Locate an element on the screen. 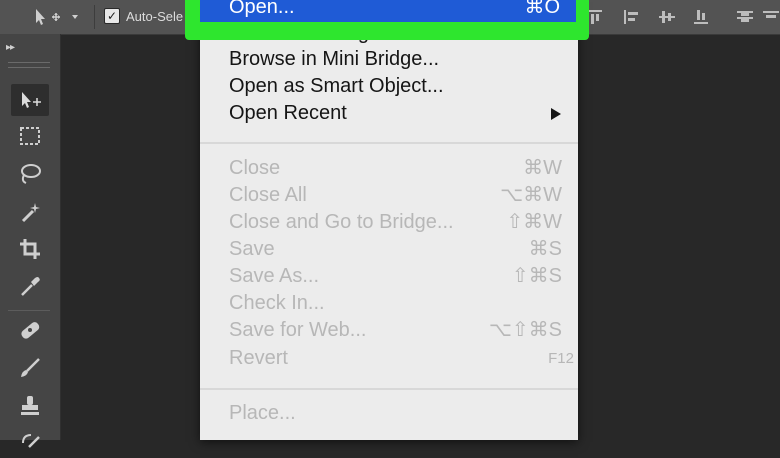 Image resolution: width=780 pixels, height=458 pixels. submenu-arrow-icon is located at coordinates (556, 114).